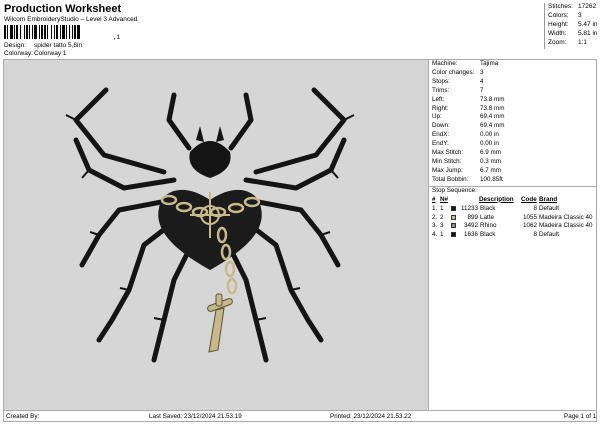 This screenshot has width=600, height=424. Describe the element at coordinates (580, 416) in the screenshot. I see `page-number: Page 1 of 1` at that location.